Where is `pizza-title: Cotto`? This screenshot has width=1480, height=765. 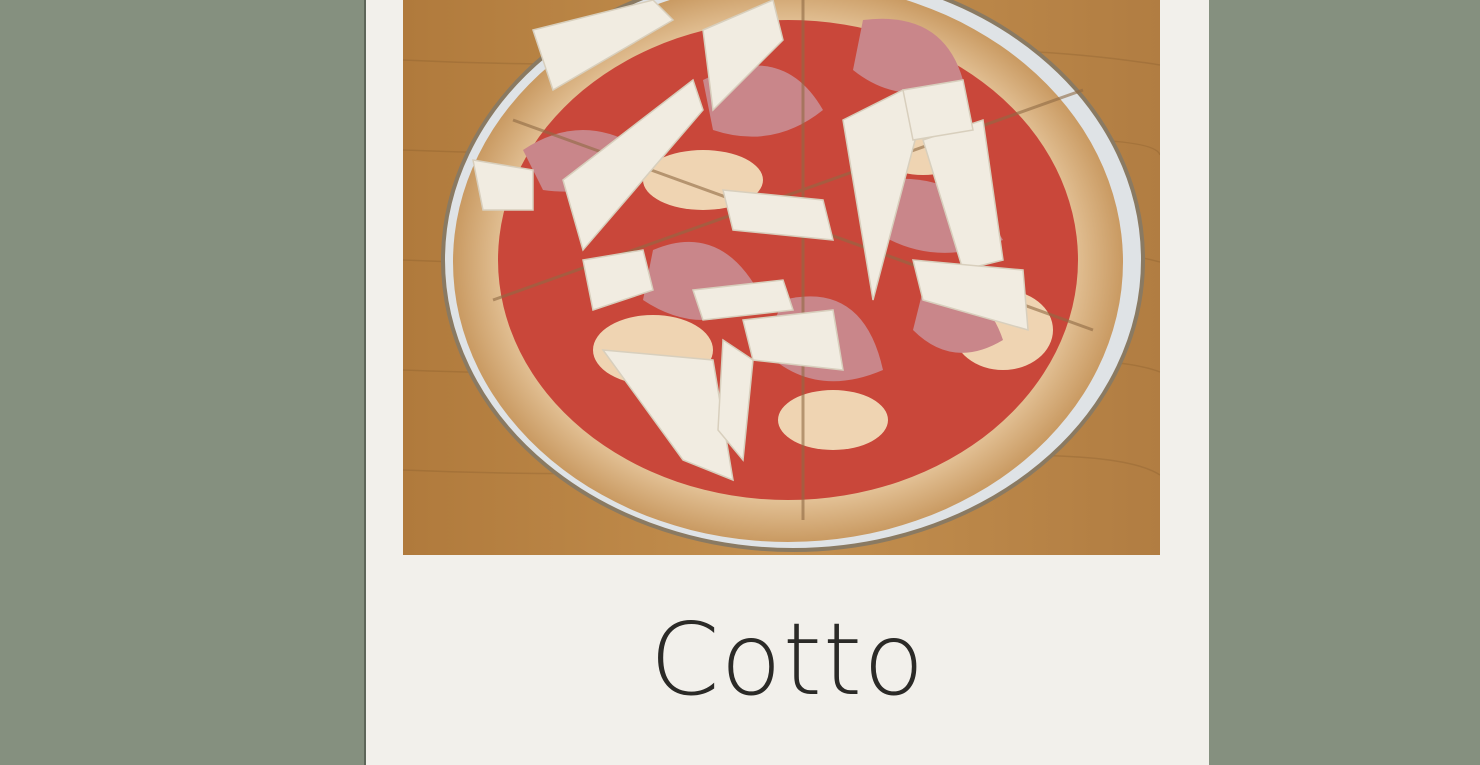 pizza-title: Cotto is located at coordinates (787, 659).